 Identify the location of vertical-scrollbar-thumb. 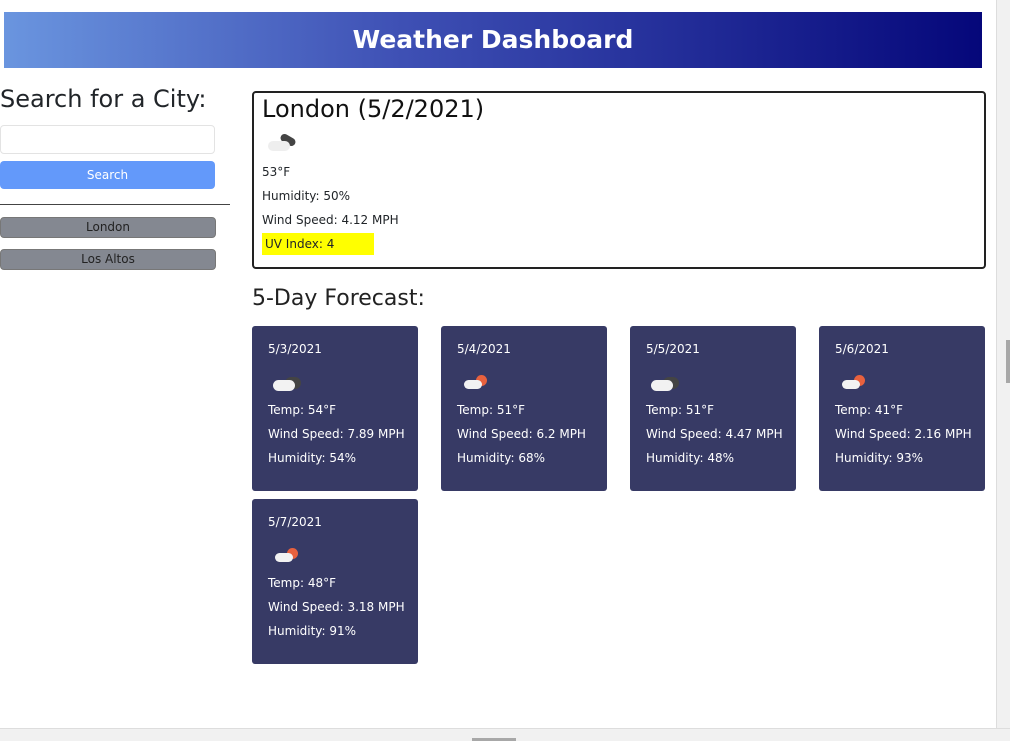
(1008, 361).